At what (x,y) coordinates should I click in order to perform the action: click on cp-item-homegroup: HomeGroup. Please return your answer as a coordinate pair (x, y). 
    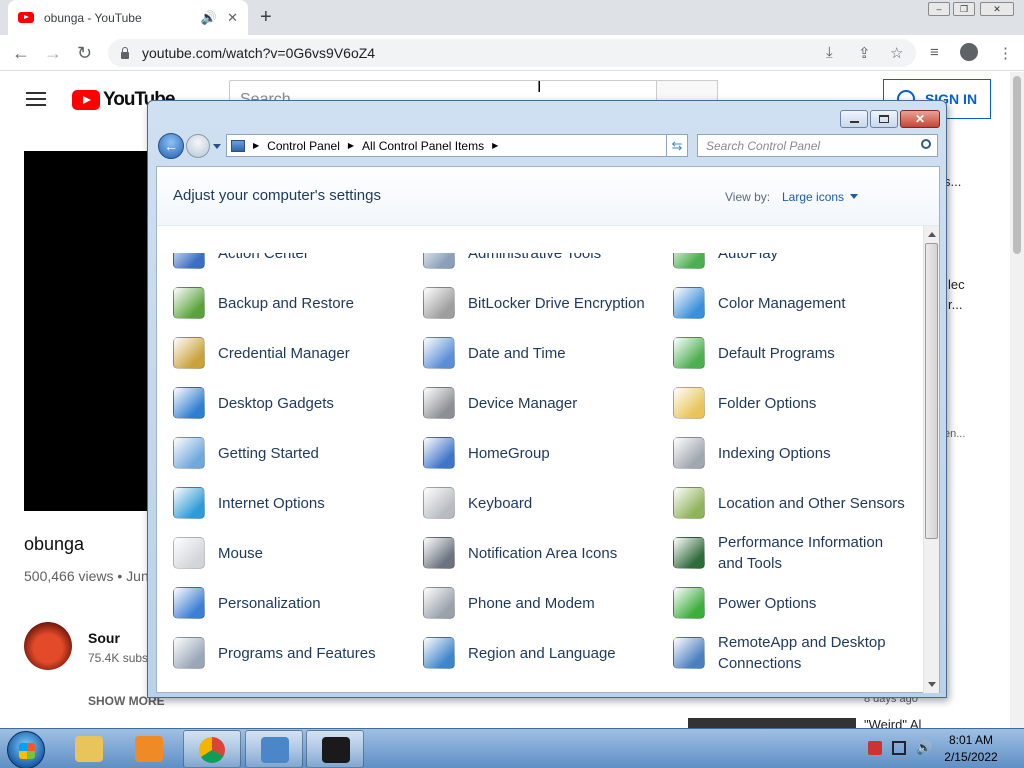
    Looking at the image, I should click on (545, 453).